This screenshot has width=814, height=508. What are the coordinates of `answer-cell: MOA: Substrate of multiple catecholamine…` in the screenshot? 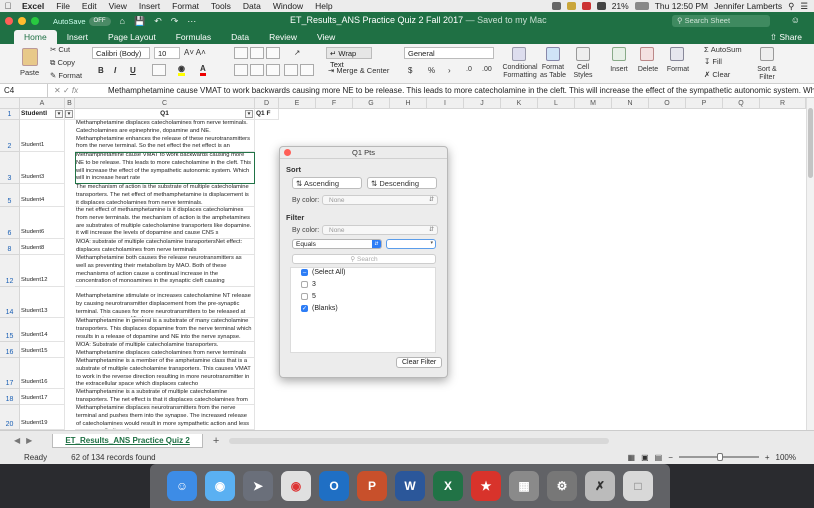 It's located at (165, 350).